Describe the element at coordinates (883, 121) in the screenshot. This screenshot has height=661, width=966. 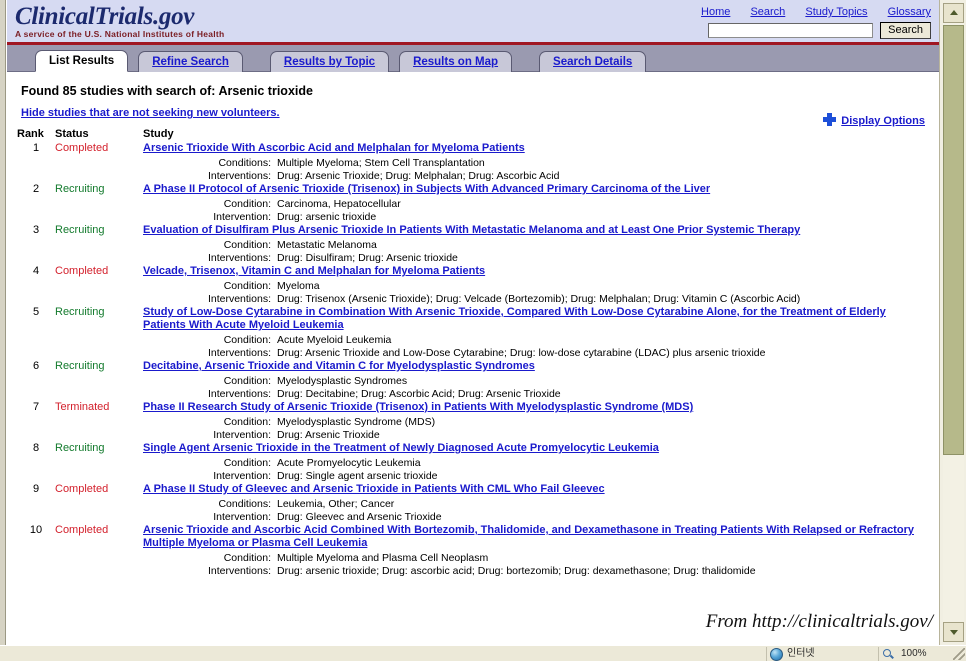
I see `display-options-link: Display Options` at that location.